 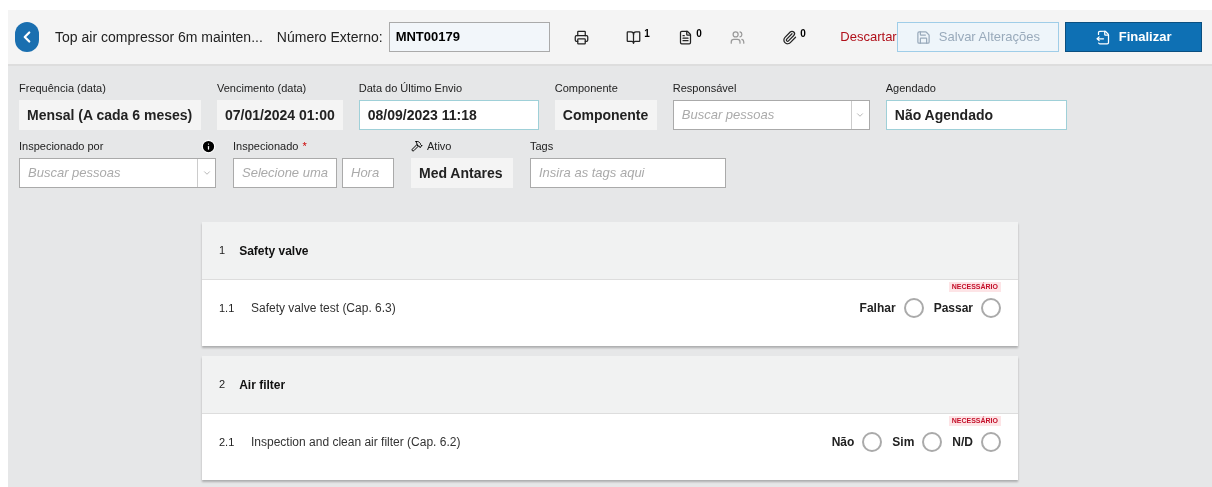 I want to click on field-label: Componente, so click(x=586, y=88).